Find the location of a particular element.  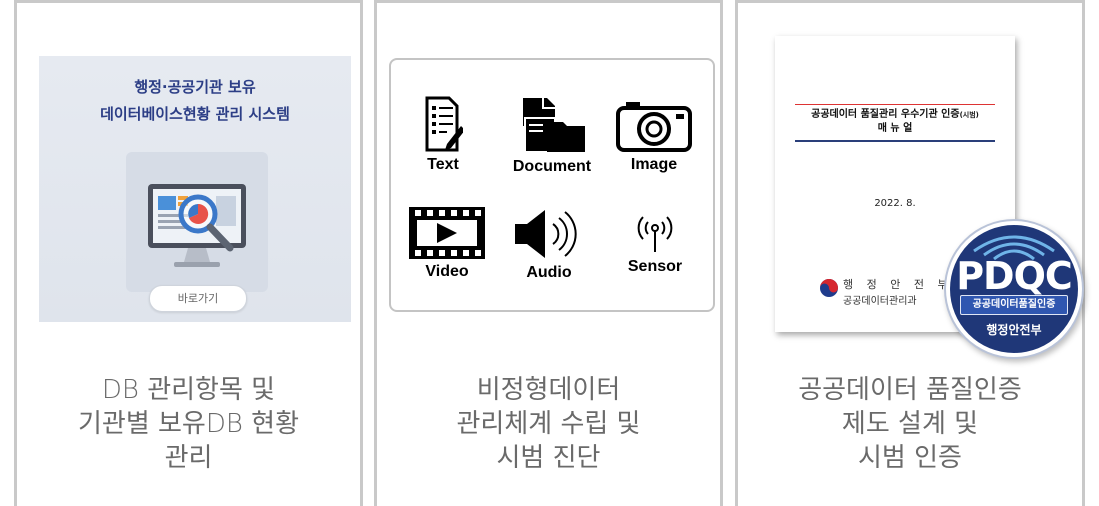

monitor-magnifier-icon is located at coordinates (197, 225).